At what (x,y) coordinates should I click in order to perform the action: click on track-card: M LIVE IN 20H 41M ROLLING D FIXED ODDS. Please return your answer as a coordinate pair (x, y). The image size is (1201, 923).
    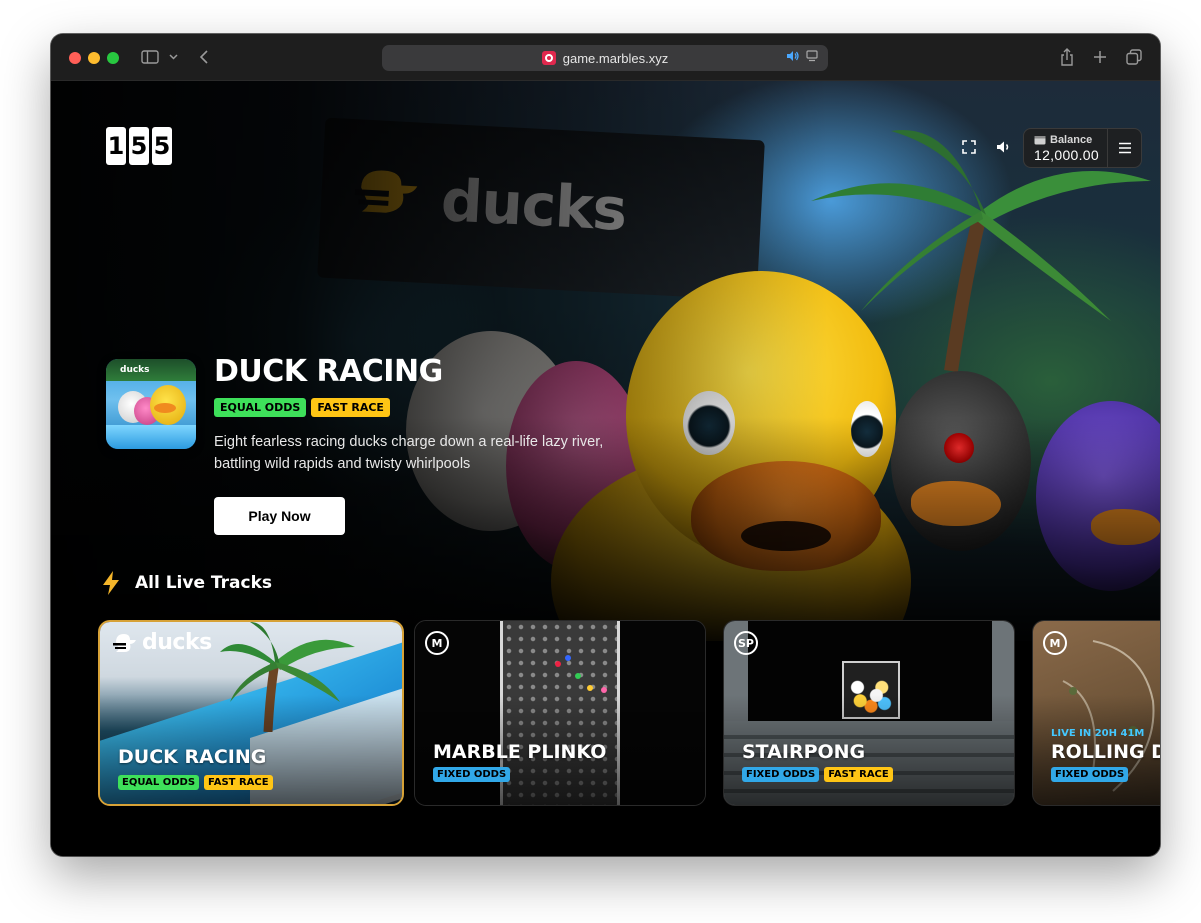
    Looking at the image, I should click on (1096, 713).